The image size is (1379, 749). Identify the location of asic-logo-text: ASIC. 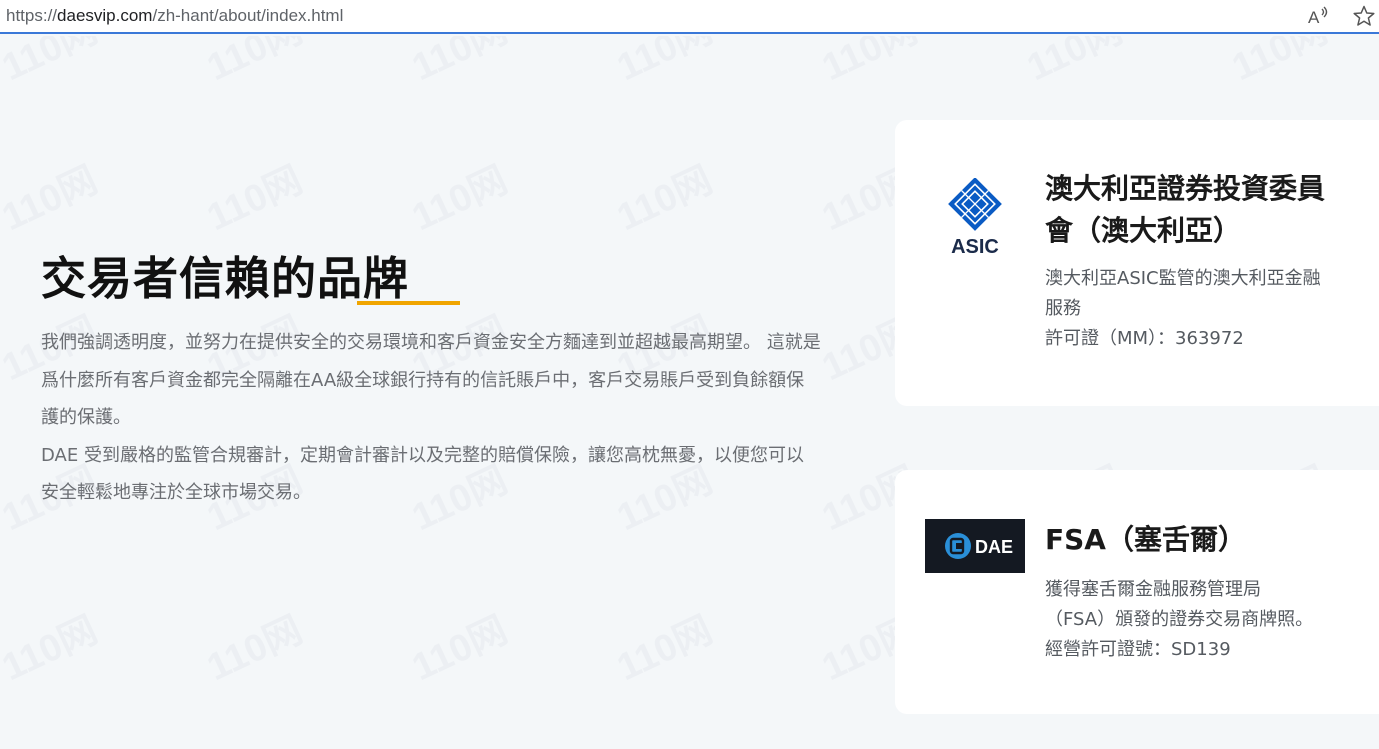
(975, 247).